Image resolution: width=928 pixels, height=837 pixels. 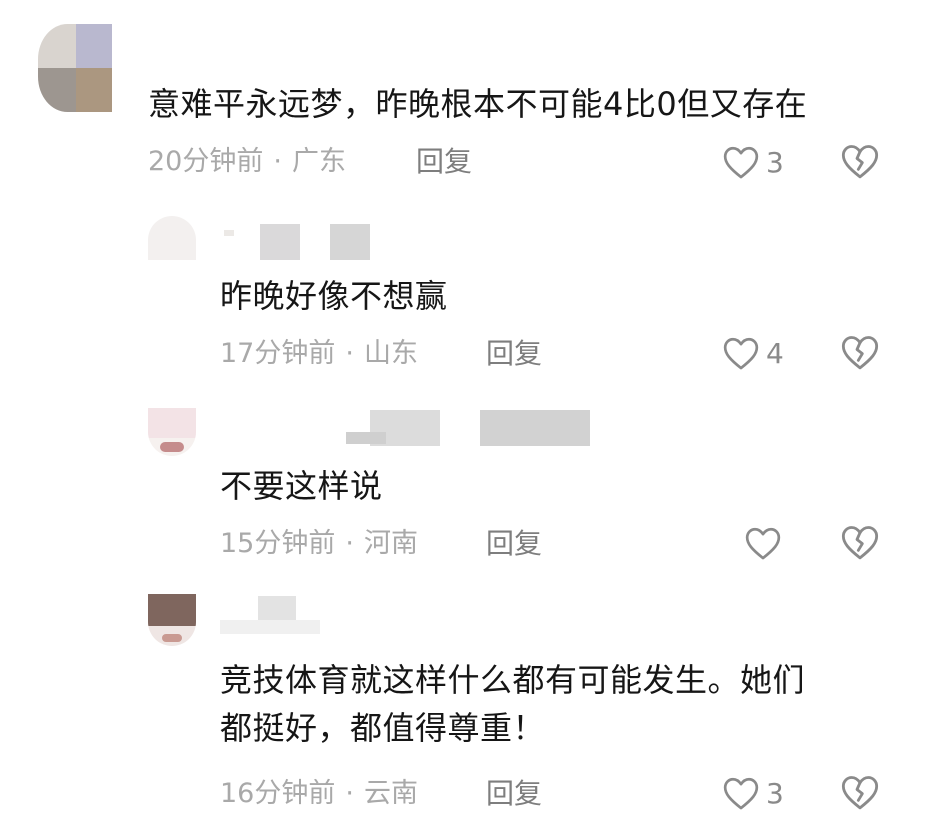 I want to click on comment-time: 16分钟前, so click(x=278, y=793).